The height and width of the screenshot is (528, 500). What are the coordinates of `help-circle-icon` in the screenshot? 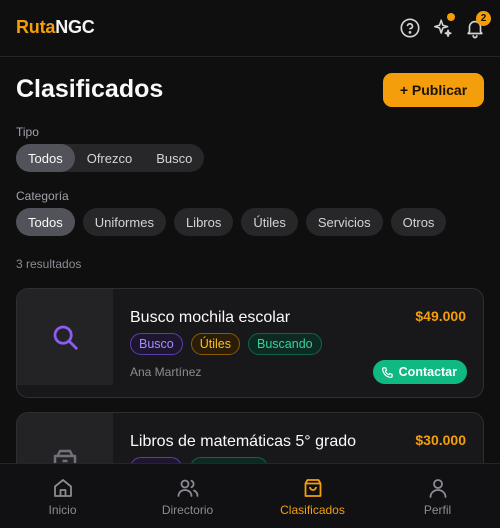 It's located at (410, 28).